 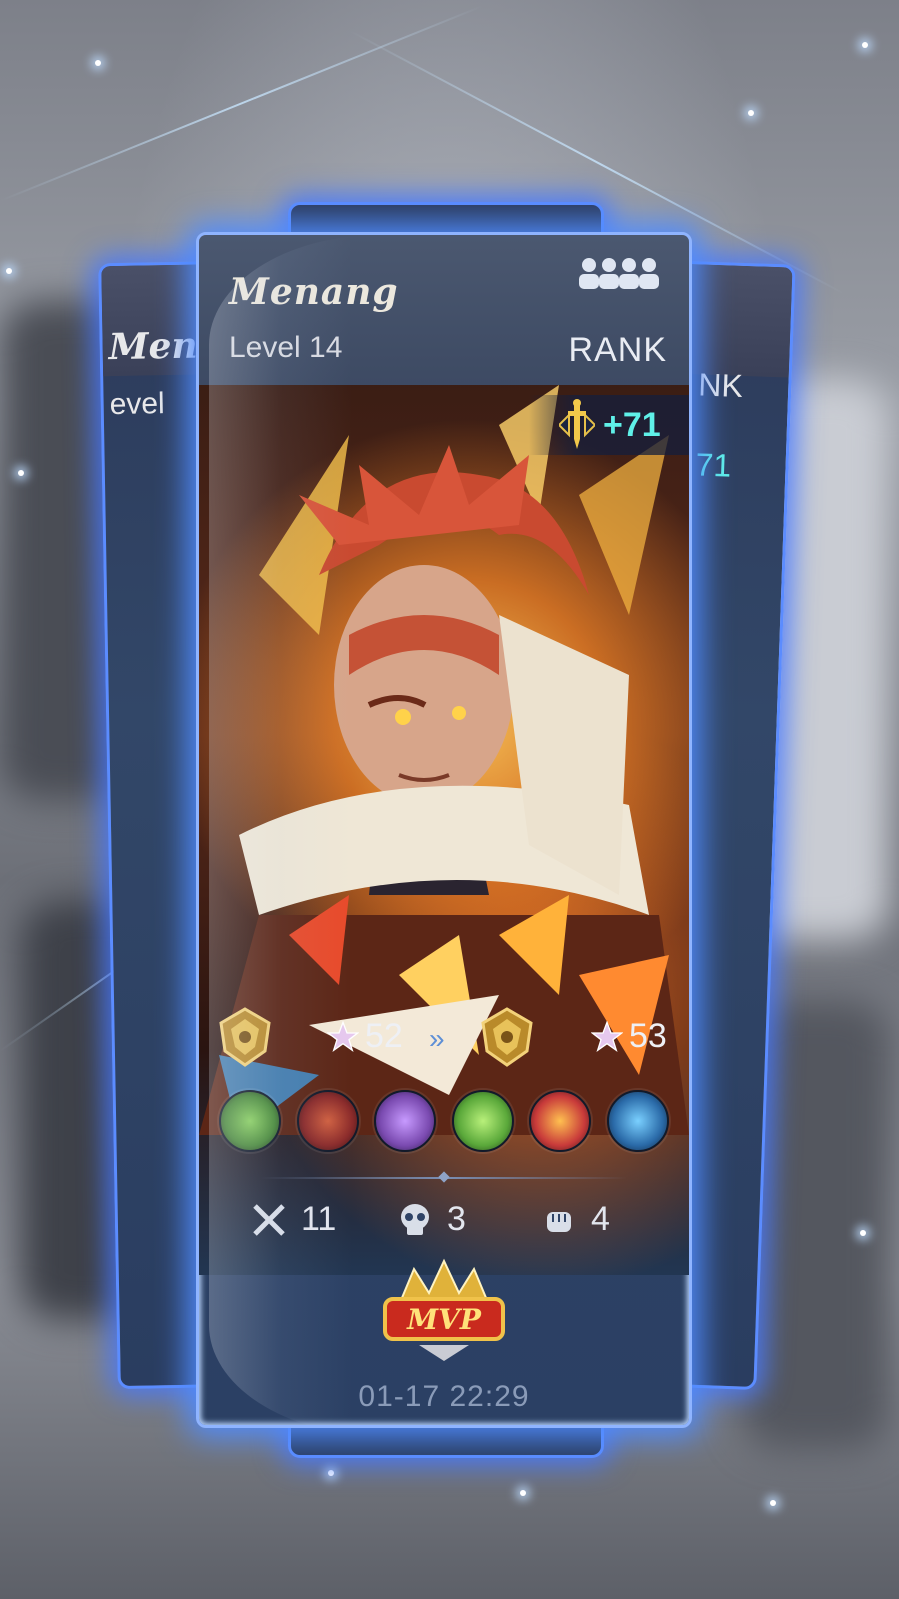 What do you see at coordinates (319, 1219) in the screenshot?
I see `kills-count: 11` at bounding box center [319, 1219].